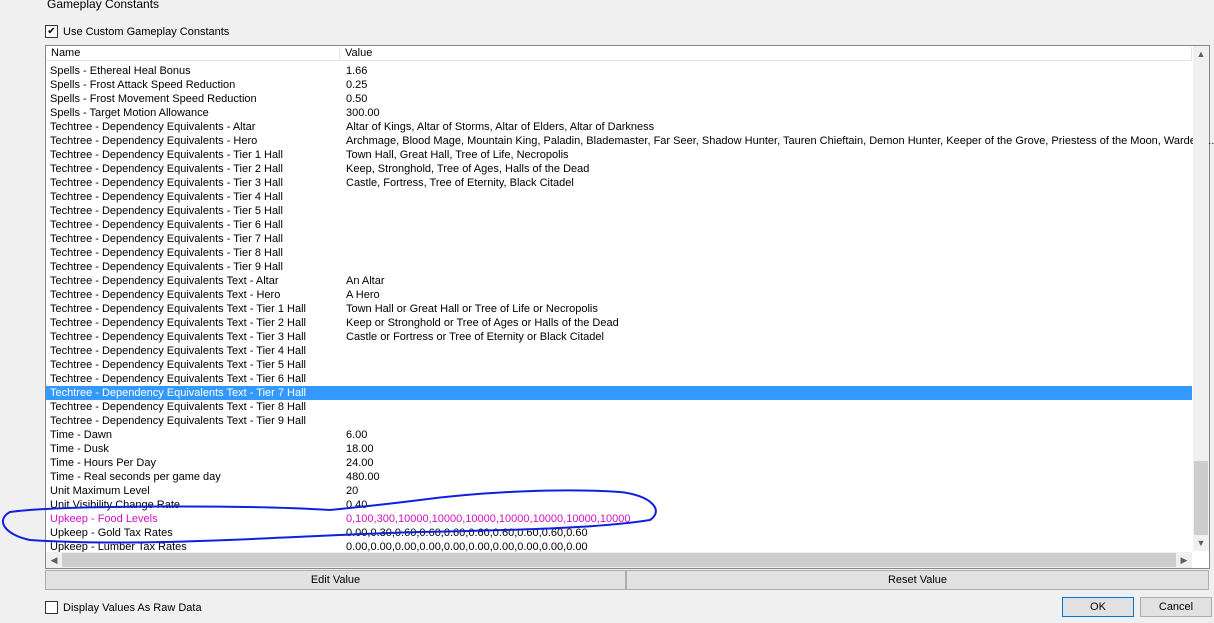 Image resolution: width=1214 pixels, height=623 pixels. Describe the element at coordinates (619, 463) in the screenshot. I see `list-row: Time - Hours Per Day 24.00` at that location.